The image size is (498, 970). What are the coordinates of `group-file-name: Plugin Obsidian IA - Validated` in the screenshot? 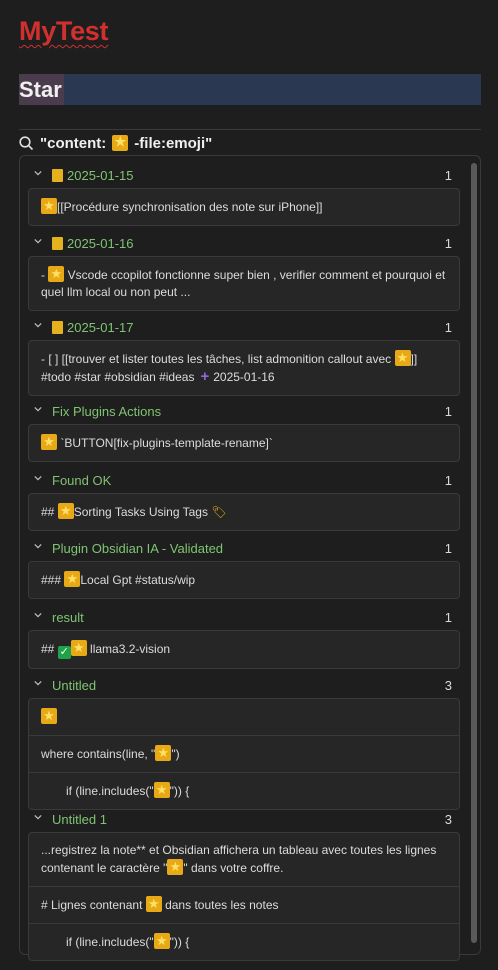 It's located at (137, 548).